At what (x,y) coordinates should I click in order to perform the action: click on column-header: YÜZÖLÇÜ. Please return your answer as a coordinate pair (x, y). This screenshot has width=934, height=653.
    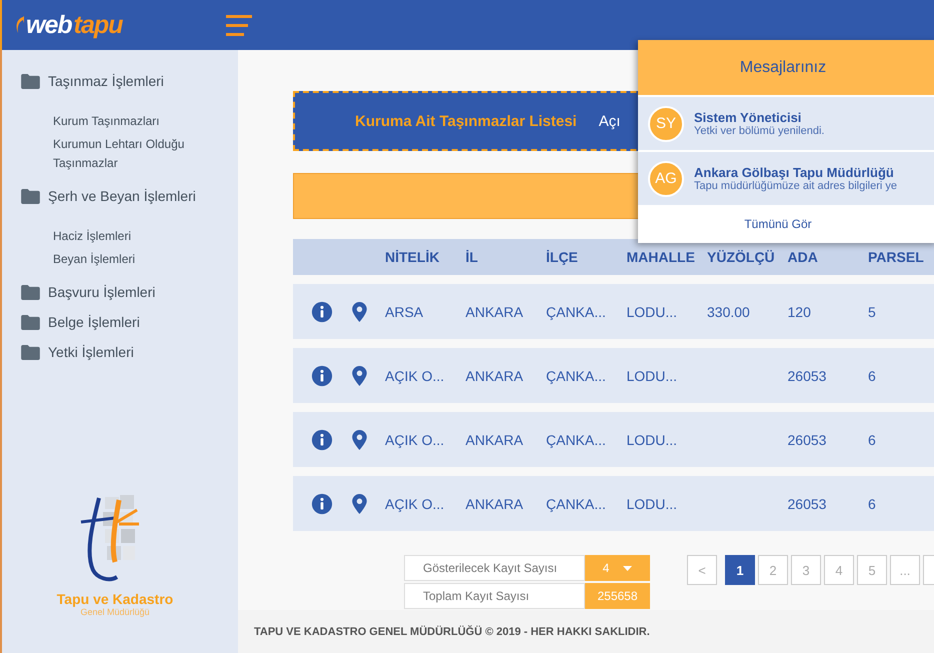
    Looking at the image, I should click on (741, 257).